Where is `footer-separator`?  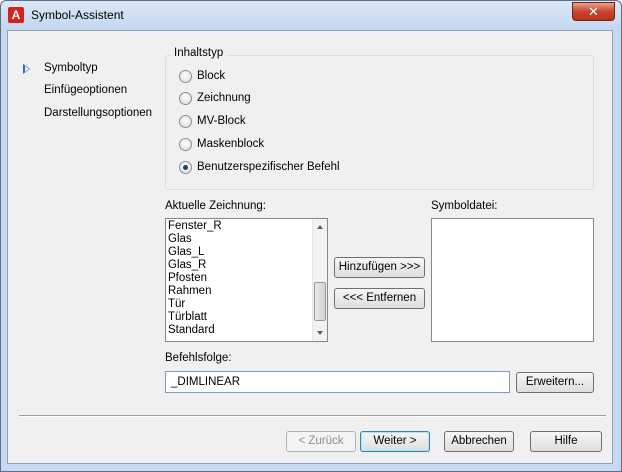 footer-separator is located at coordinates (312, 416).